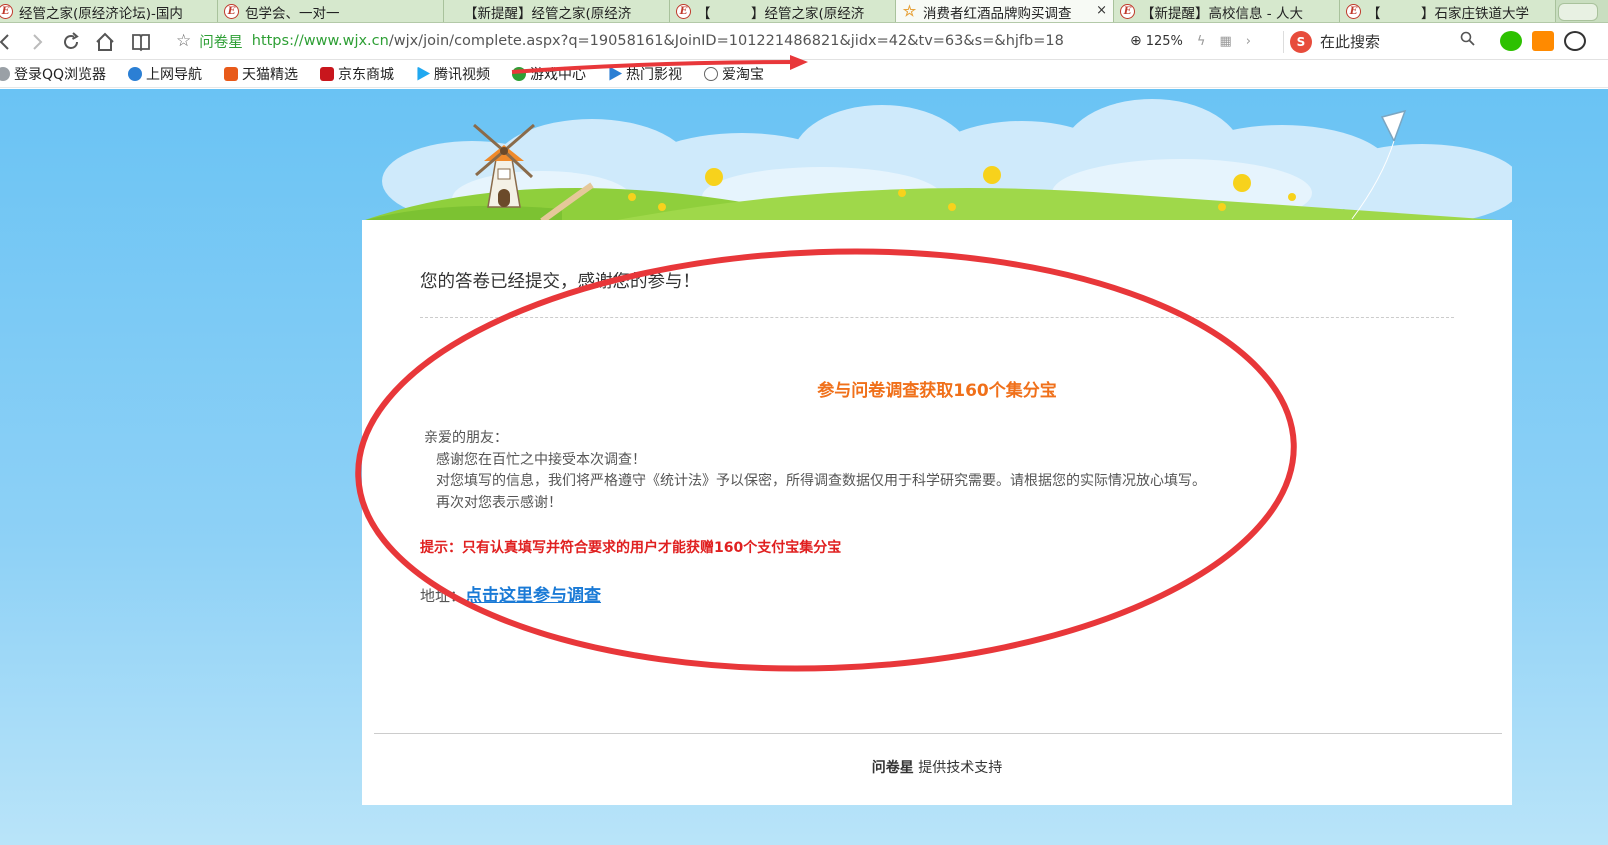 The width and height of the screenshot is (1608, 845). What do you see at coordinates (1164, 41) in the screenshot?
I see `zoom-level: 125%` at bounding box center [1164, 41].